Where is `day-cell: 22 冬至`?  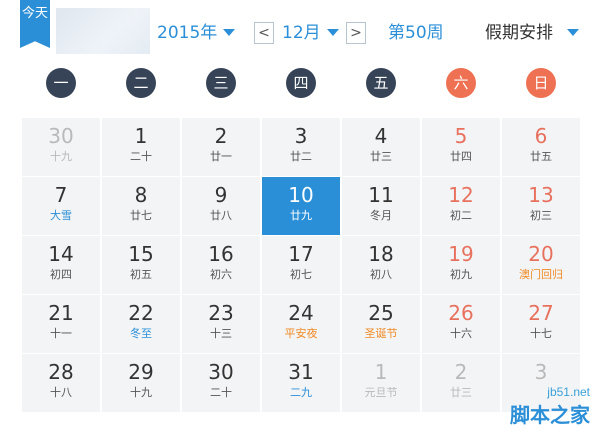 day-cell: 22 冬至 is located at coordinates (141, 324).